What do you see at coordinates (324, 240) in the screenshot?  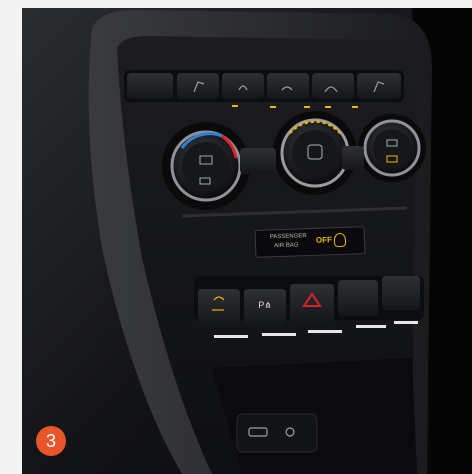 I see `airbag-off-status: OFF` at bounding box center [324, 240].